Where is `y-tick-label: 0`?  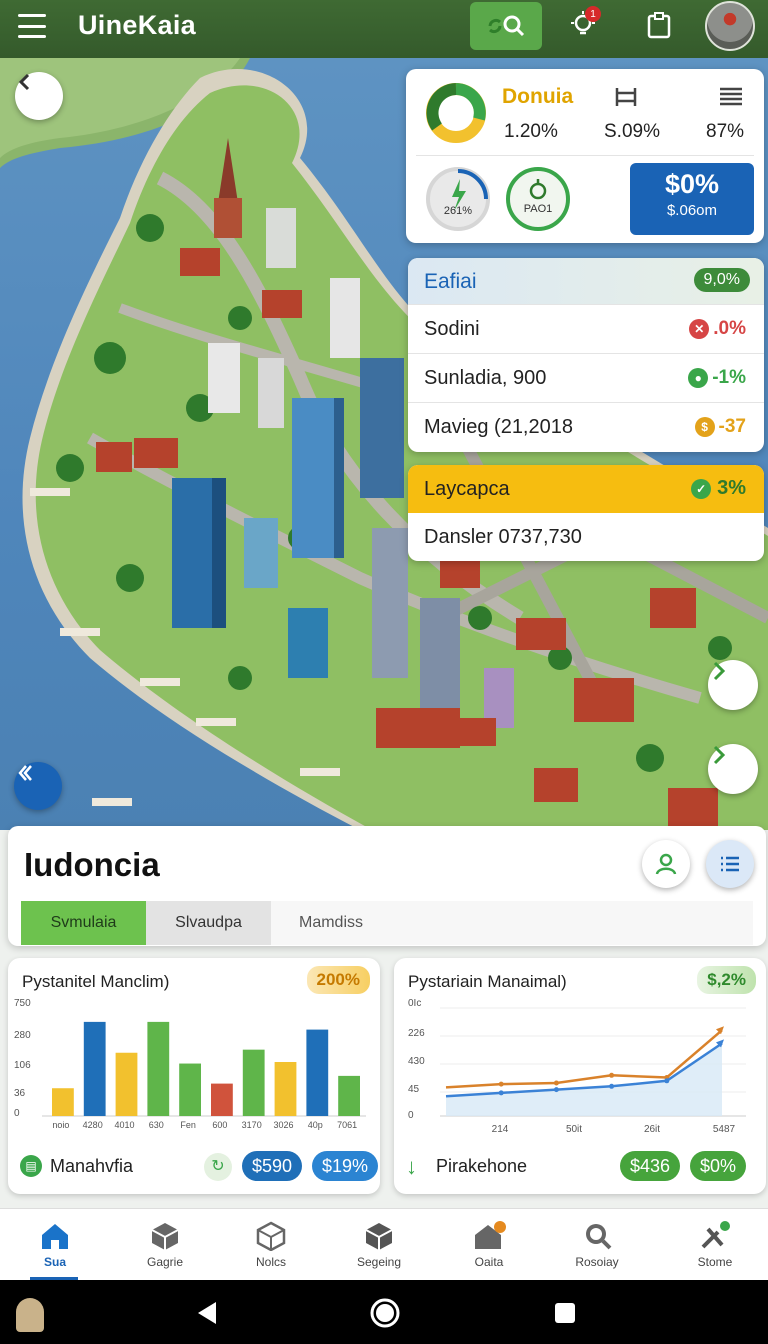
y-tick-label: 0 is located at coordinates (411, 1115).